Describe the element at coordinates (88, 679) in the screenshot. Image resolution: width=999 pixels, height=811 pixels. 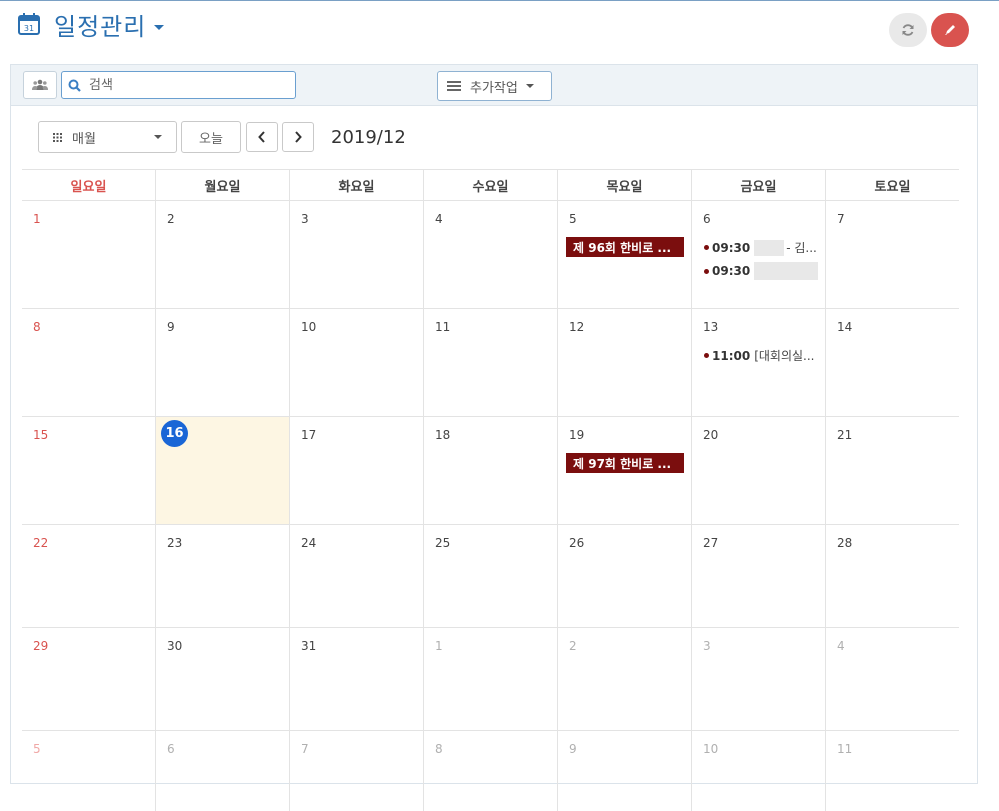
I see `day-cell: 29` at that location.